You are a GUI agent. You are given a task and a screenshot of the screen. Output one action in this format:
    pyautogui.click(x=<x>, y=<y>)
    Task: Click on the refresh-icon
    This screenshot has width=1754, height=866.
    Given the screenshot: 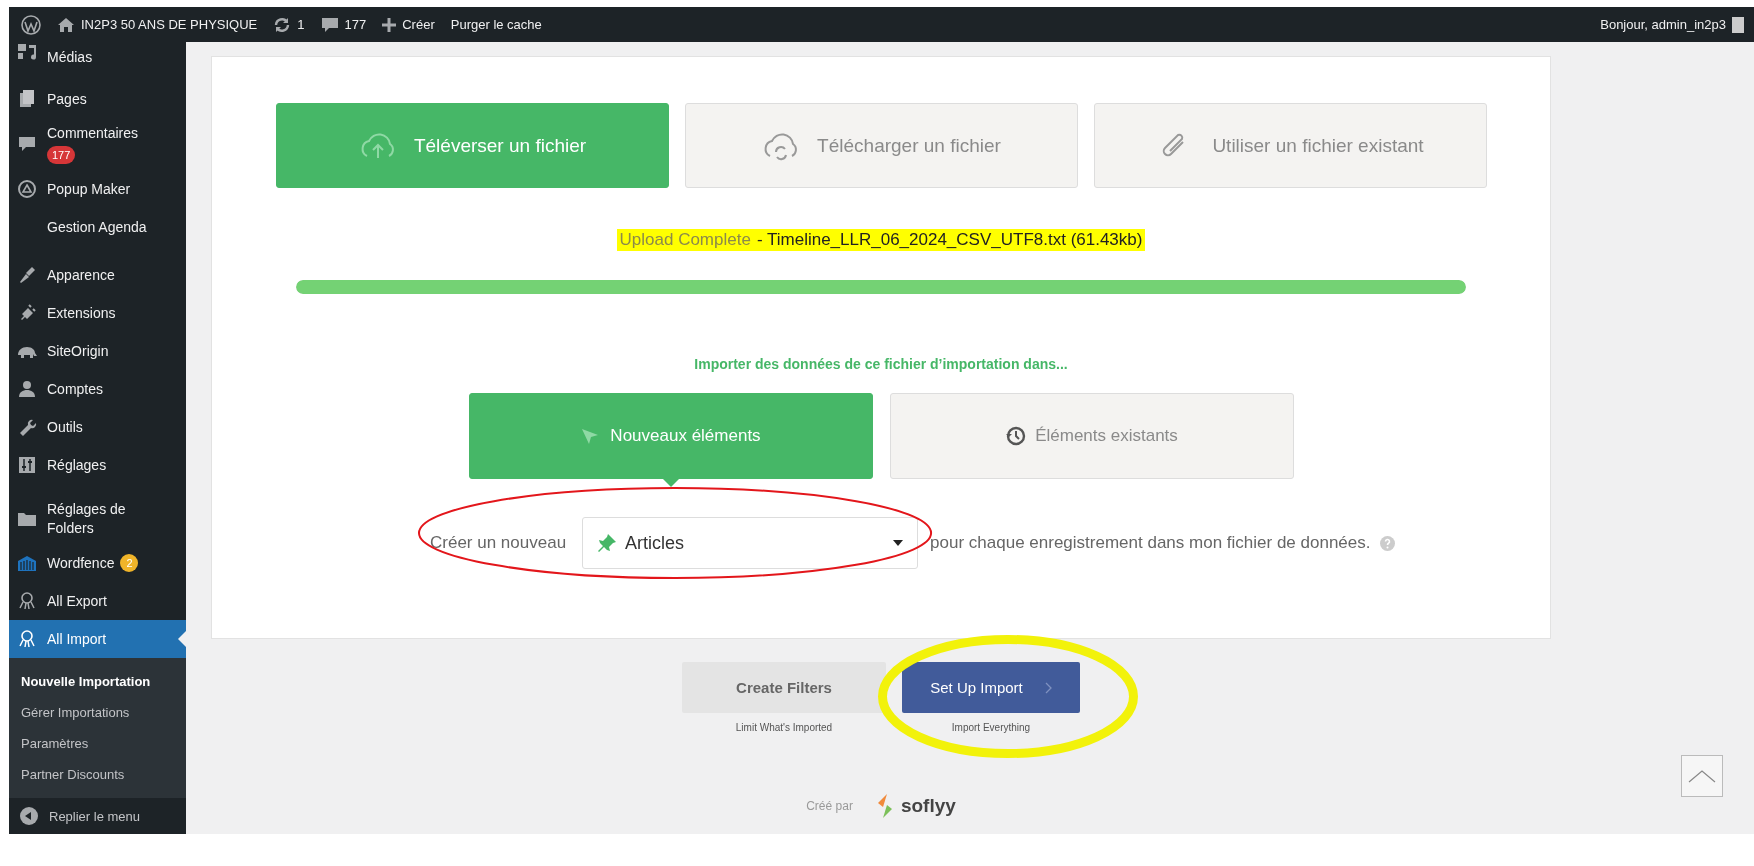 What is the action you would take?
    pyautogui.click(x=282, y=24)
    